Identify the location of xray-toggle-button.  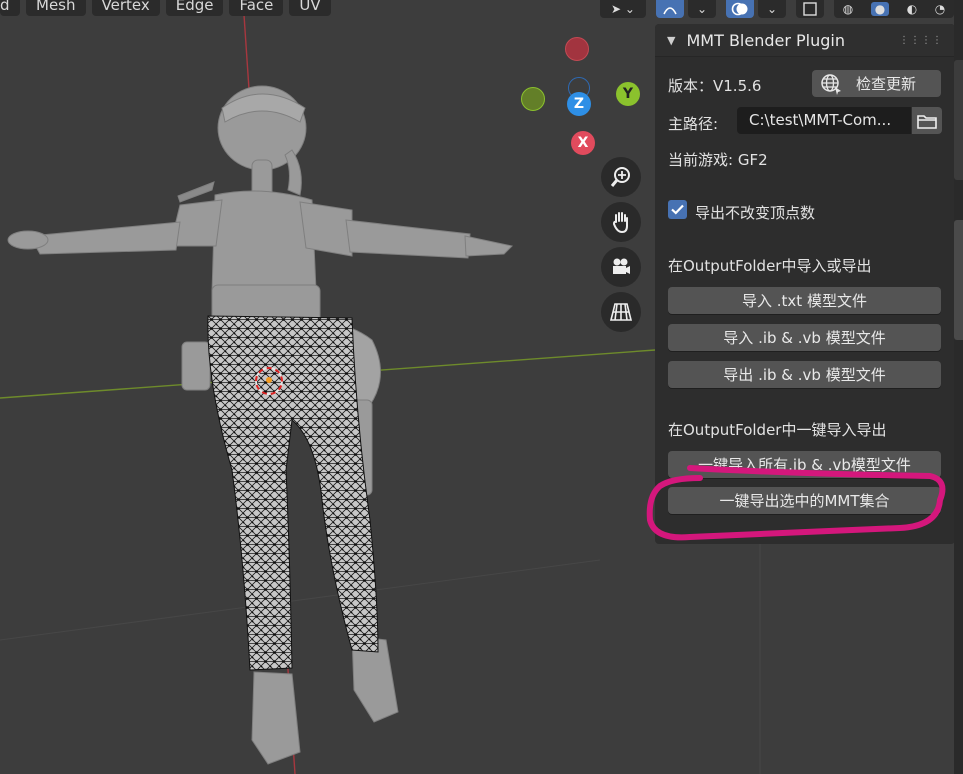
(810, 9).